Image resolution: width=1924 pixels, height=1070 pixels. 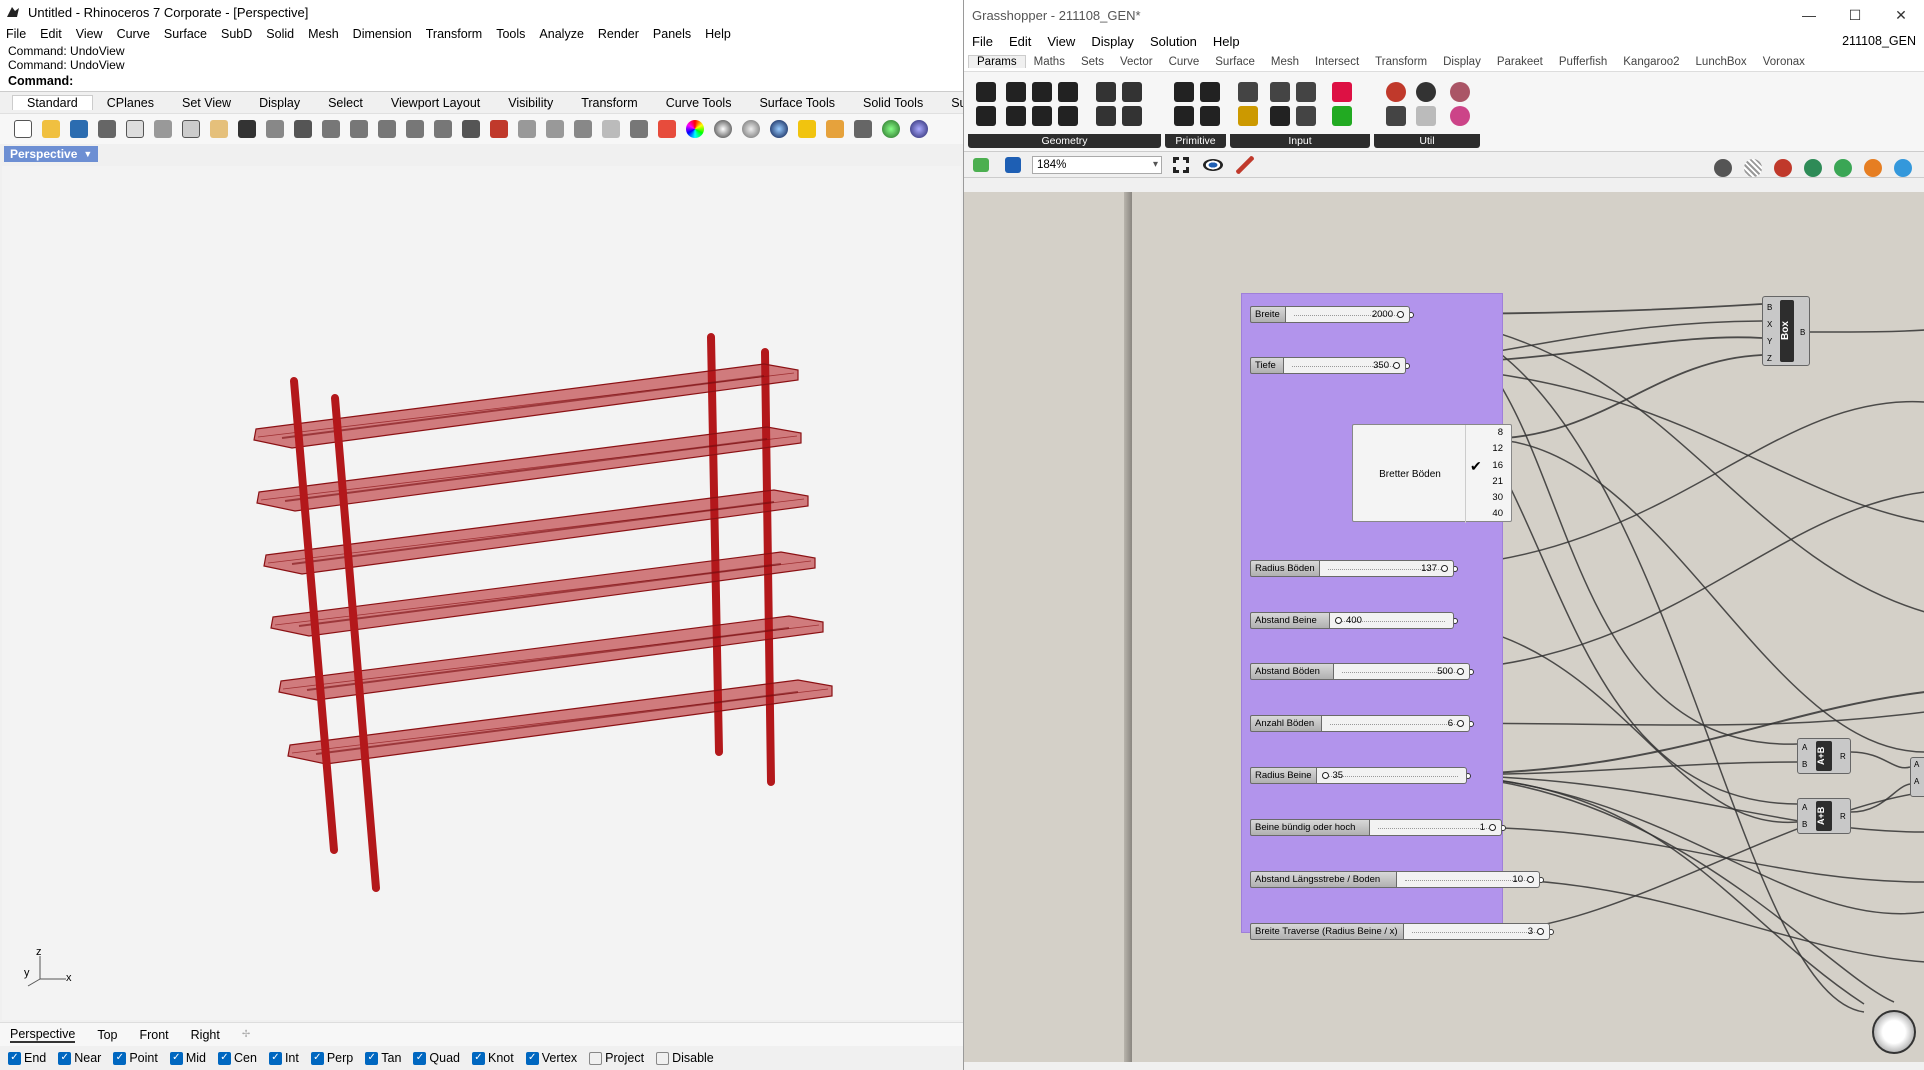 I want to click on output-r: R, so click(x=1843, y=816).